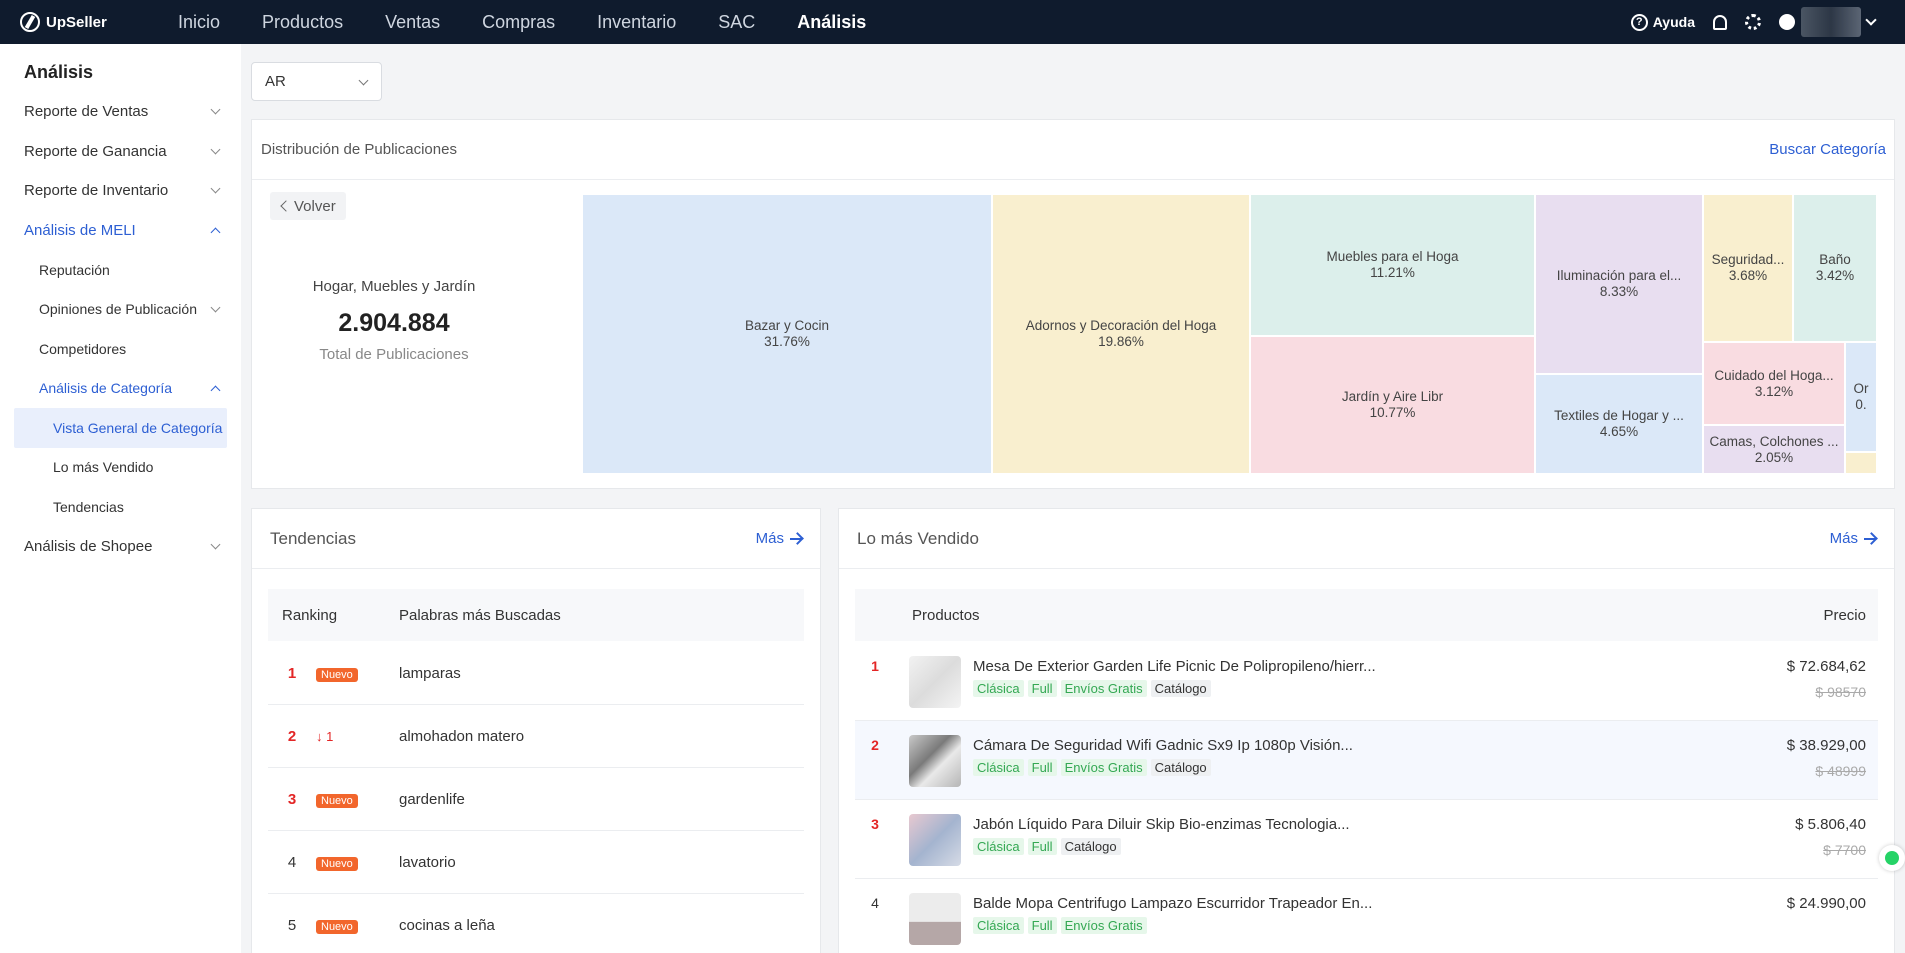 The height and width of the screenshot is (953, 1905). What do you see at coordinates (427, 862) in the screenshot?
I see `keyword: lavatorio` at bounding box center [427, 862].